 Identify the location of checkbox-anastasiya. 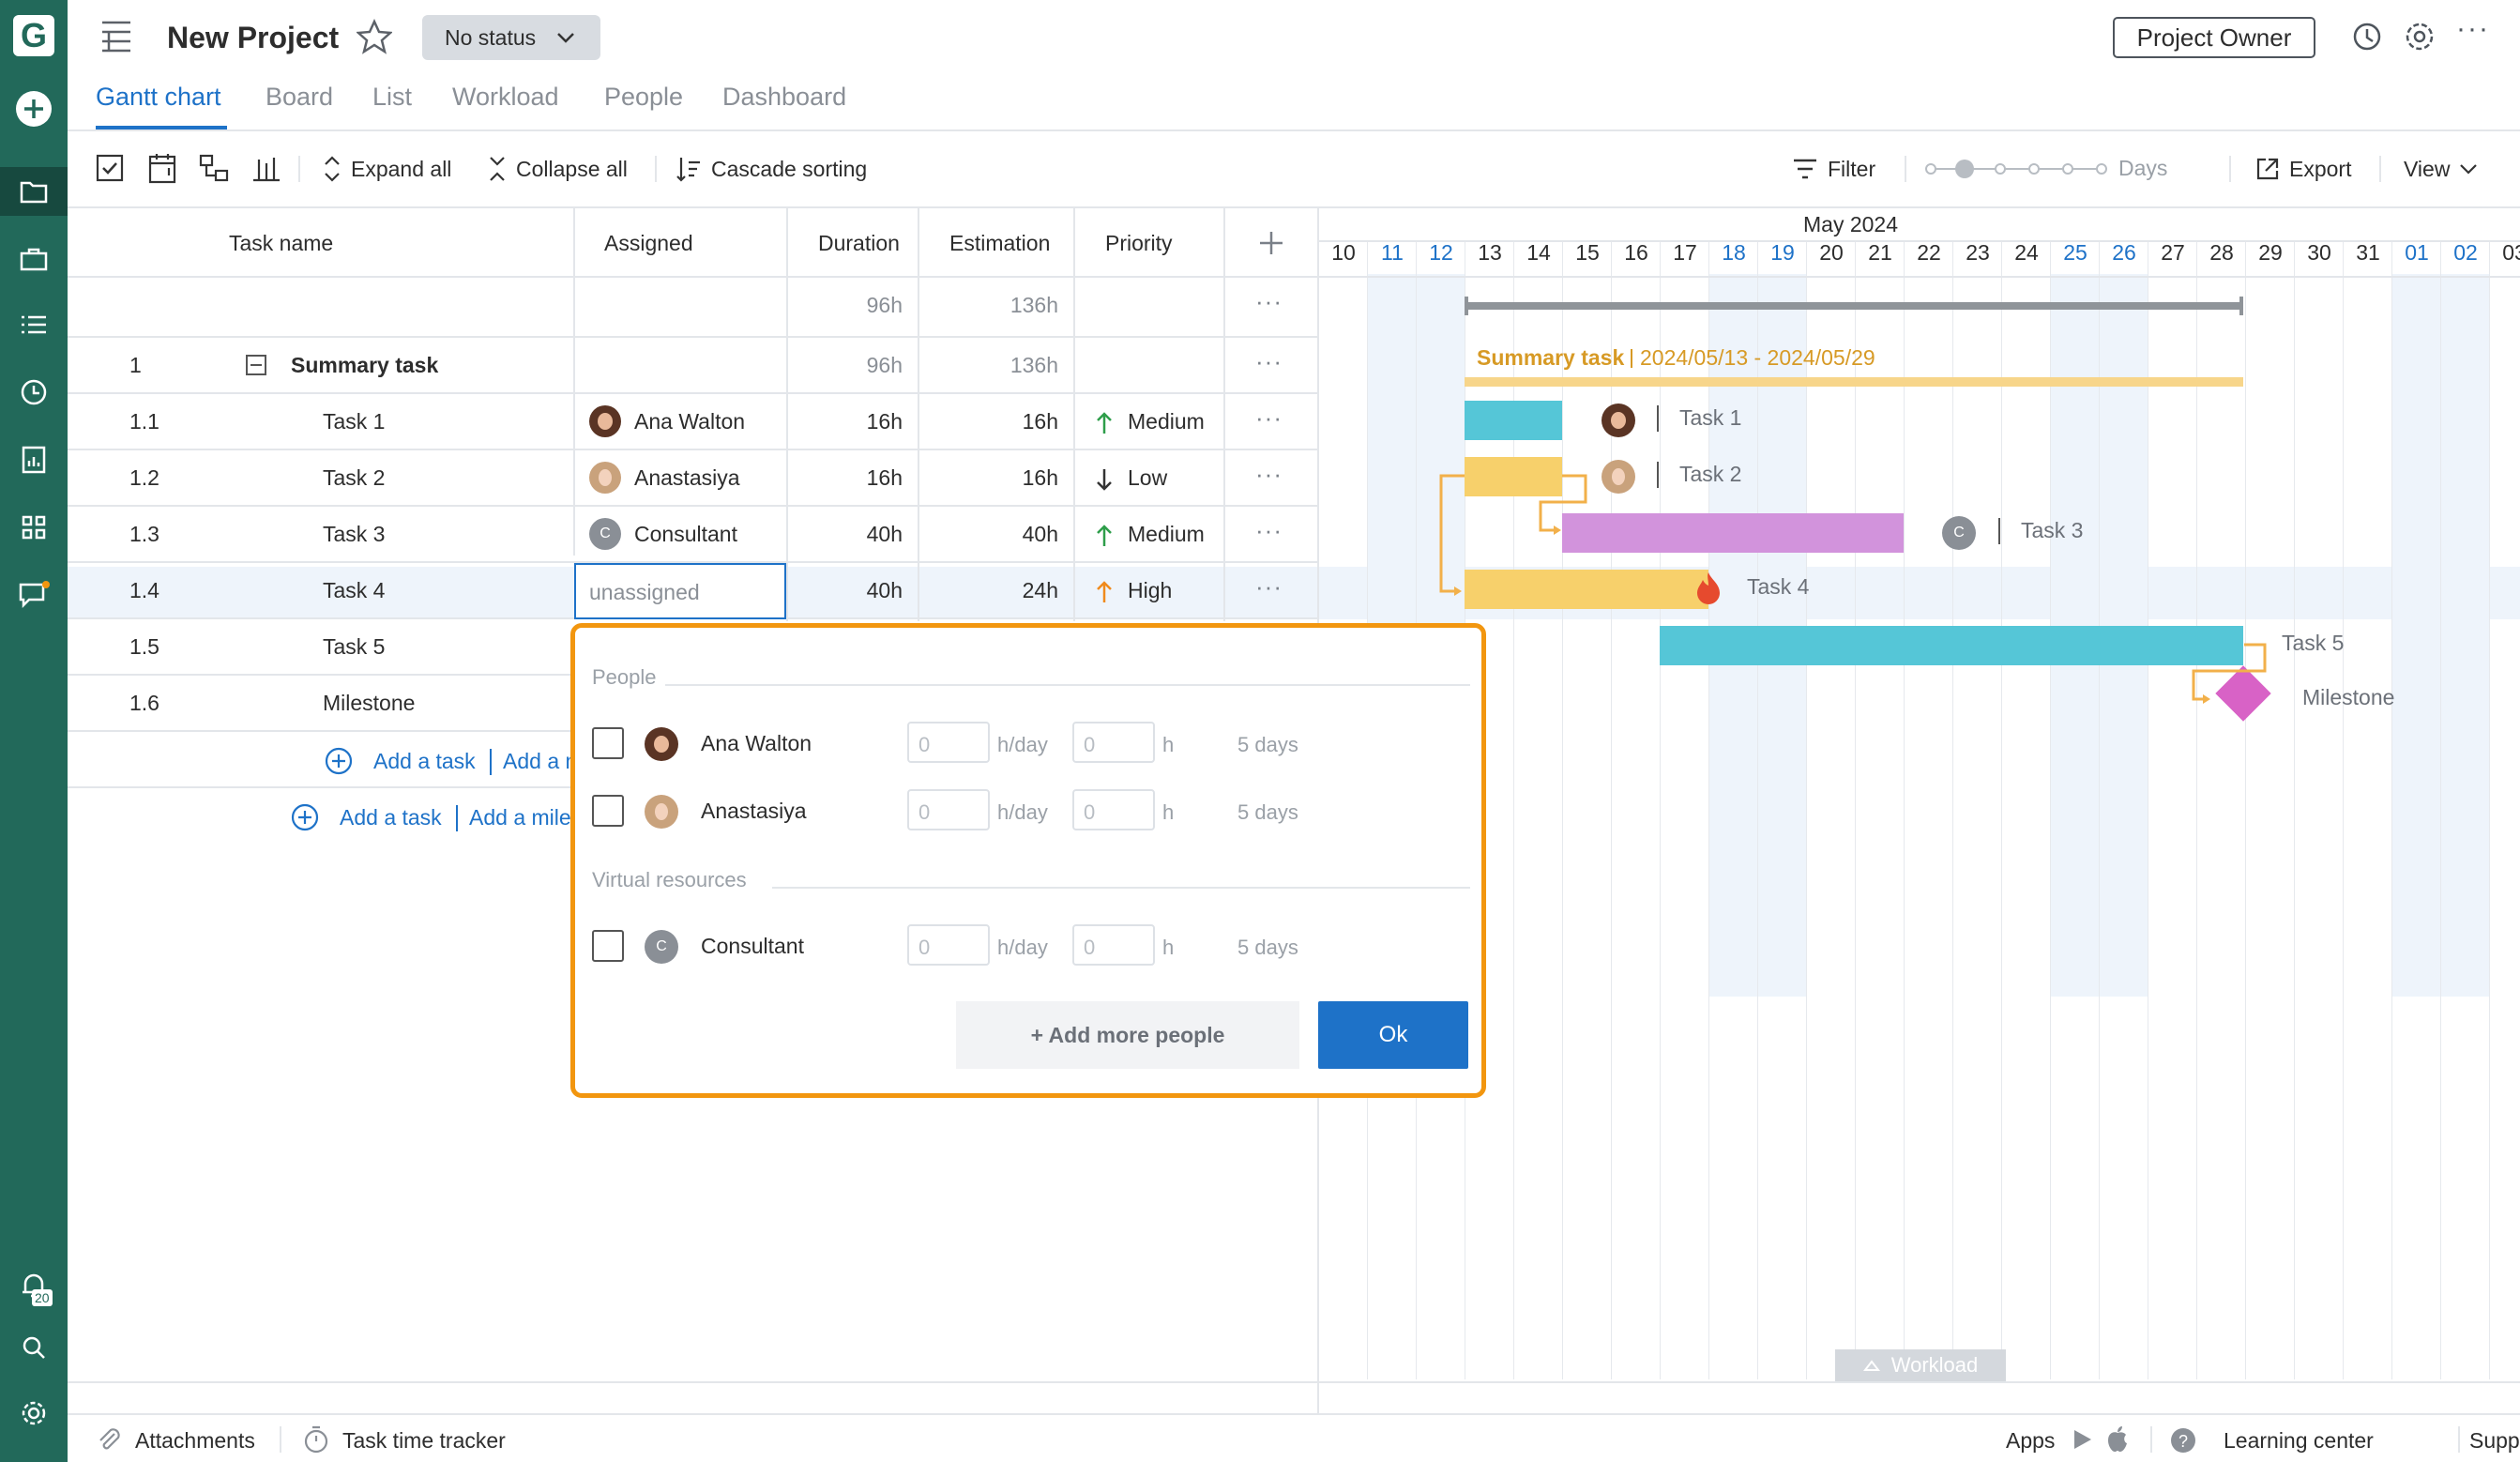
(608, 811).